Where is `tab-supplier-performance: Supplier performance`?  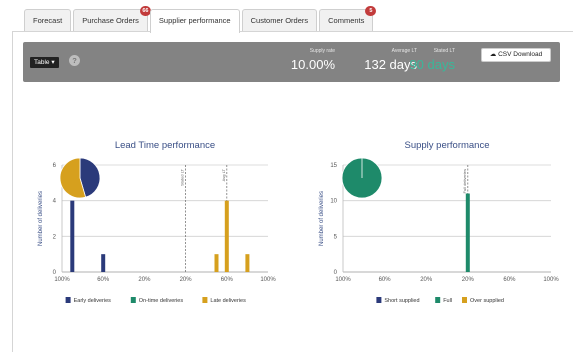
tab-supplier-performance: Supplier performance is located at coordinates (194, 21).